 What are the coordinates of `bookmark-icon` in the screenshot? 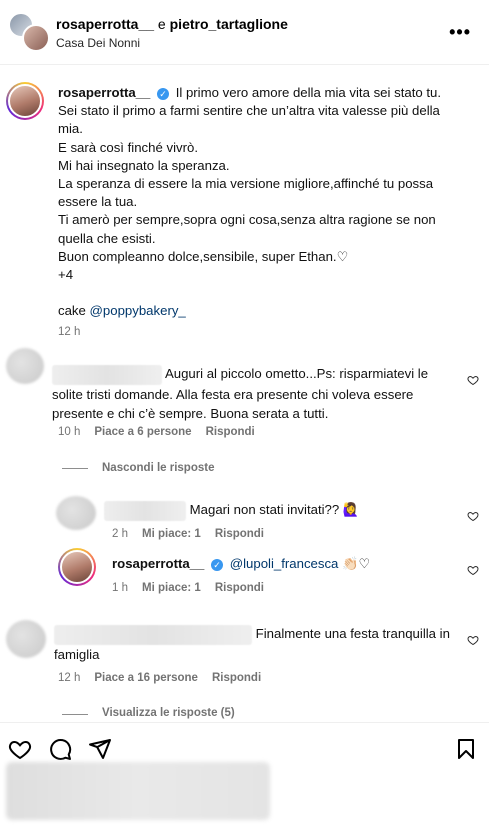 It's located at (466, 749).